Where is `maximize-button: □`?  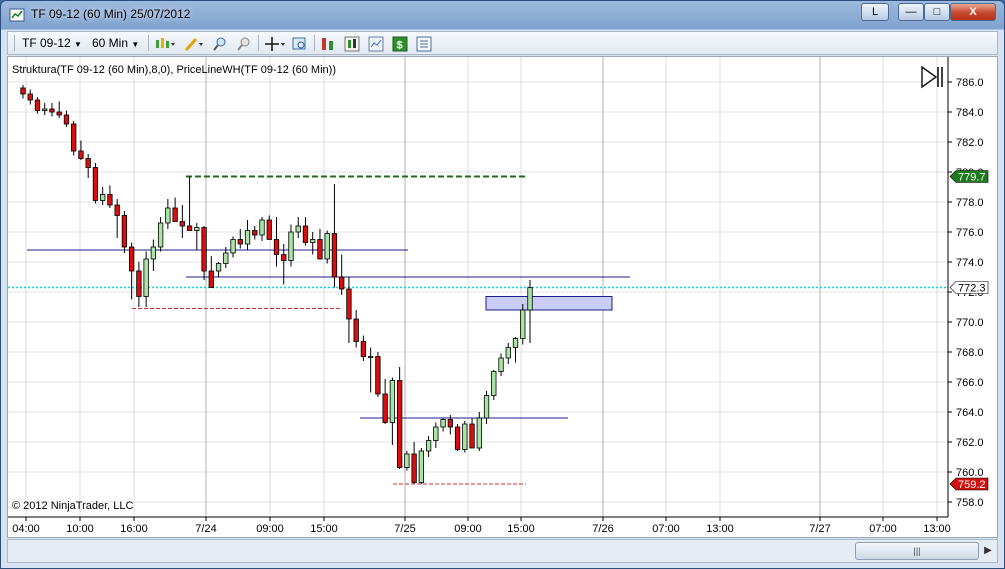
maximize-button: □ is located at coordinates (937, 12).